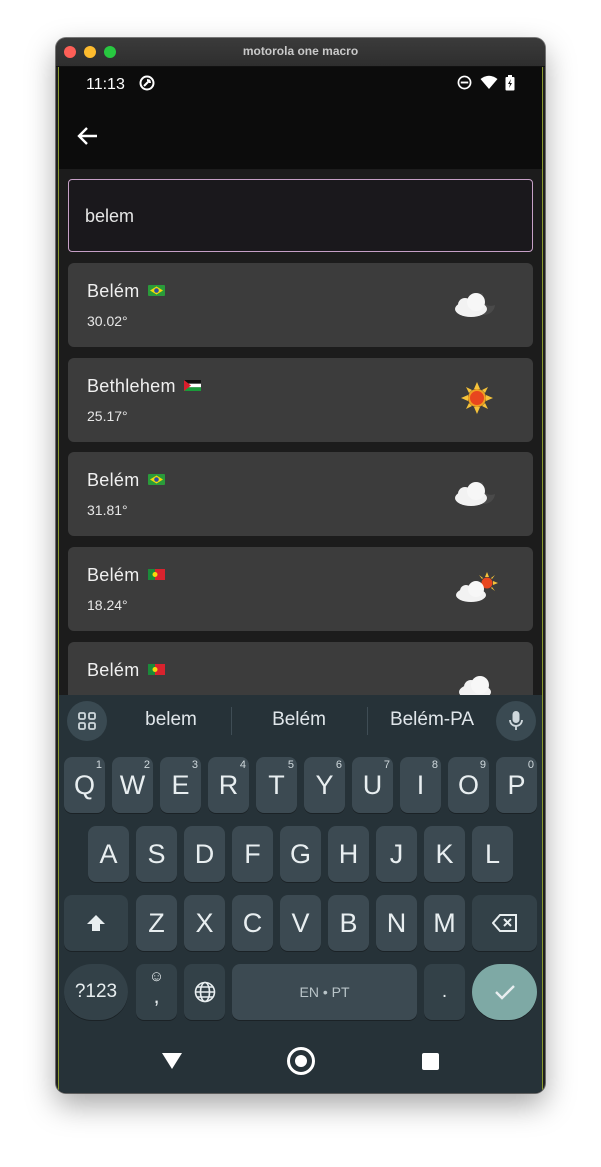 The height and width of the screenshot is (1167, 601). I want to click on cloudy-icon, so click(477, 678).